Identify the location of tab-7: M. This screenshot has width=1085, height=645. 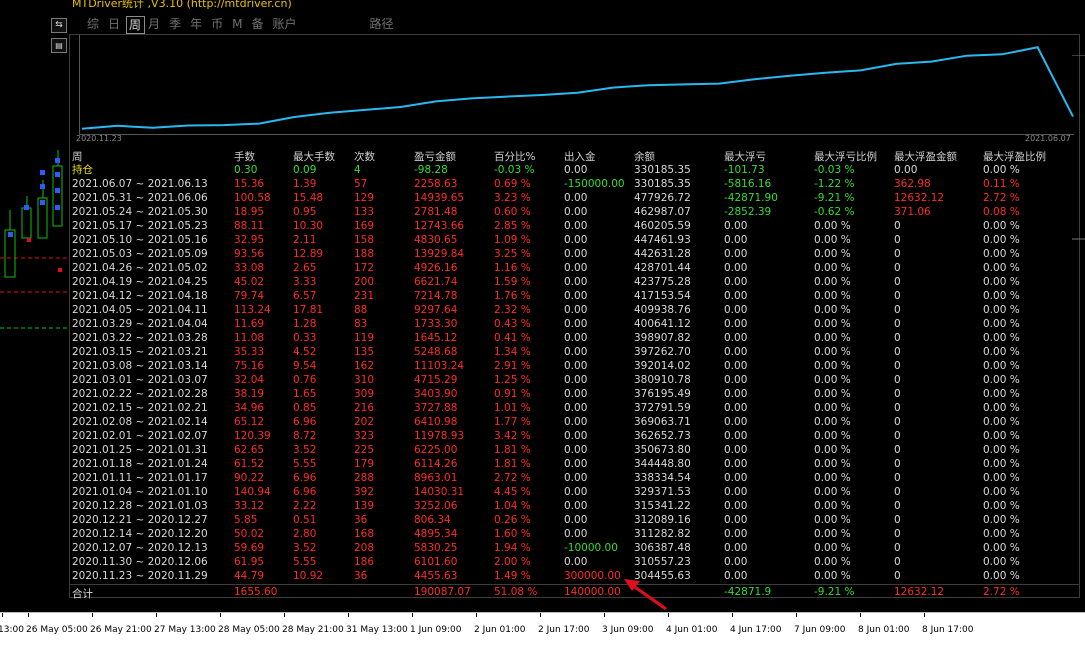
(238, 25).